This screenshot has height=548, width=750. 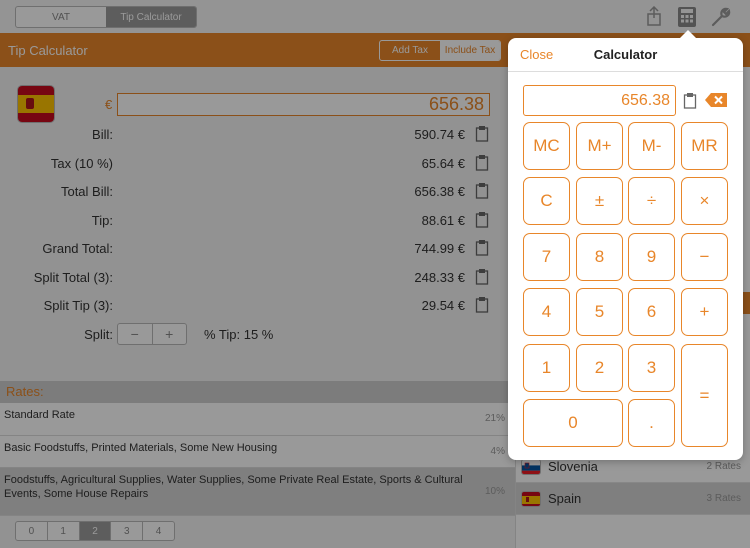 I want to click on key-clear: C, so click(x=546, y=201).